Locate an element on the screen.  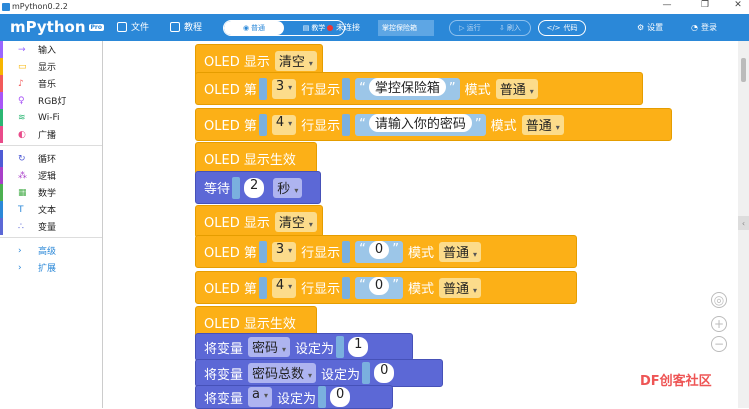
block-oled-line-2: OLED 第4 行显示 “请输入你的密码” 模式普通 is located at coordinates (433, 124).